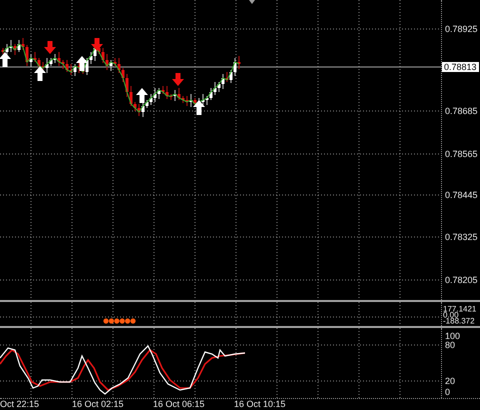 Image resolution: width=480 pixels, height=410 pixels. I want to click on time-label: 16 Oct 10:15, so click(260, 404).